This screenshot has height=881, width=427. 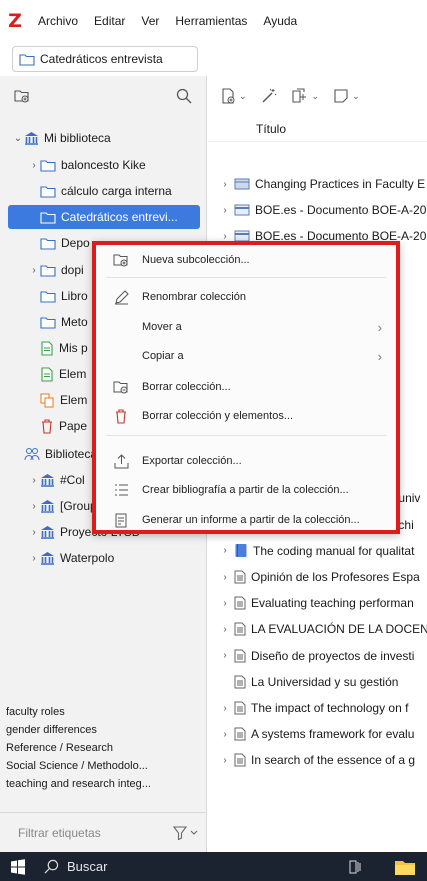 What do you see at coordinates (104, 558) in the screenshot?
I see `collection-16: › Waterpolo` at bounding box center [104, 558].